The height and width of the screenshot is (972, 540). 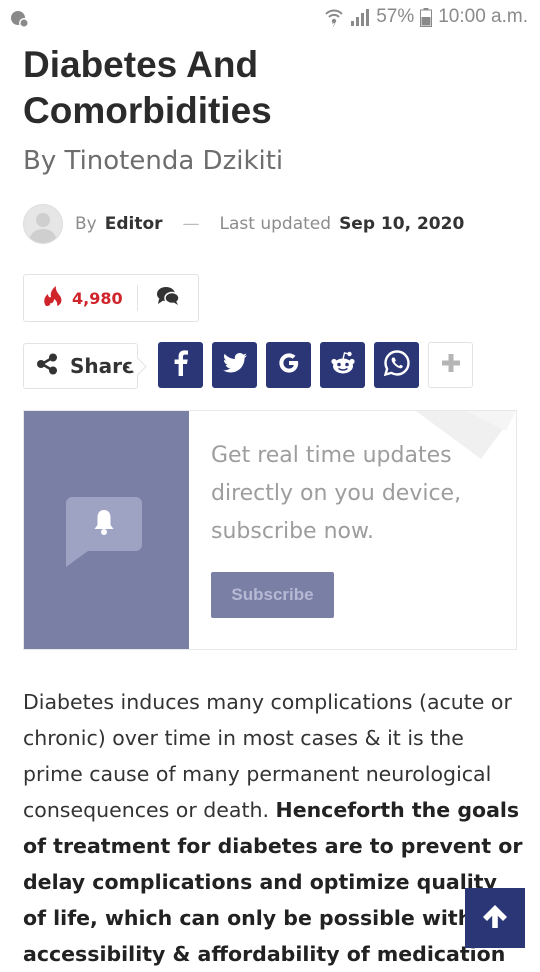 I want to click on share-button: Share, so click(x=80, y=366).